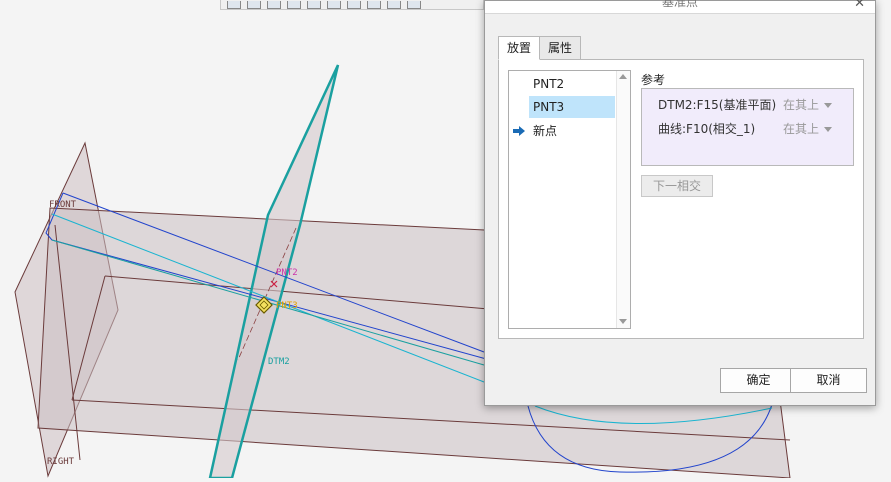 This screenshot has width=891, height=482. I want to click on pnt2-label: PNT2, so click(287, 273).